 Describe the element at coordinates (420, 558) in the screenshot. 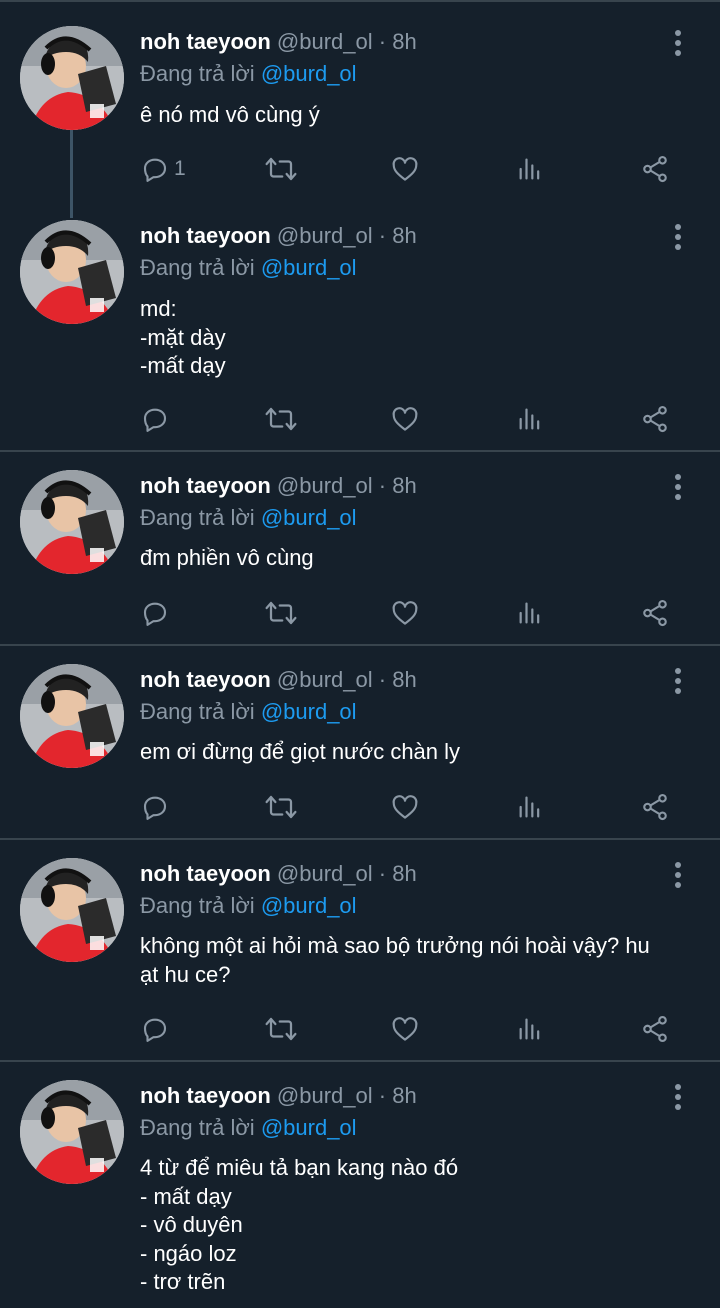

I see `tweet-text: đm phiền vô cùng` at that location.